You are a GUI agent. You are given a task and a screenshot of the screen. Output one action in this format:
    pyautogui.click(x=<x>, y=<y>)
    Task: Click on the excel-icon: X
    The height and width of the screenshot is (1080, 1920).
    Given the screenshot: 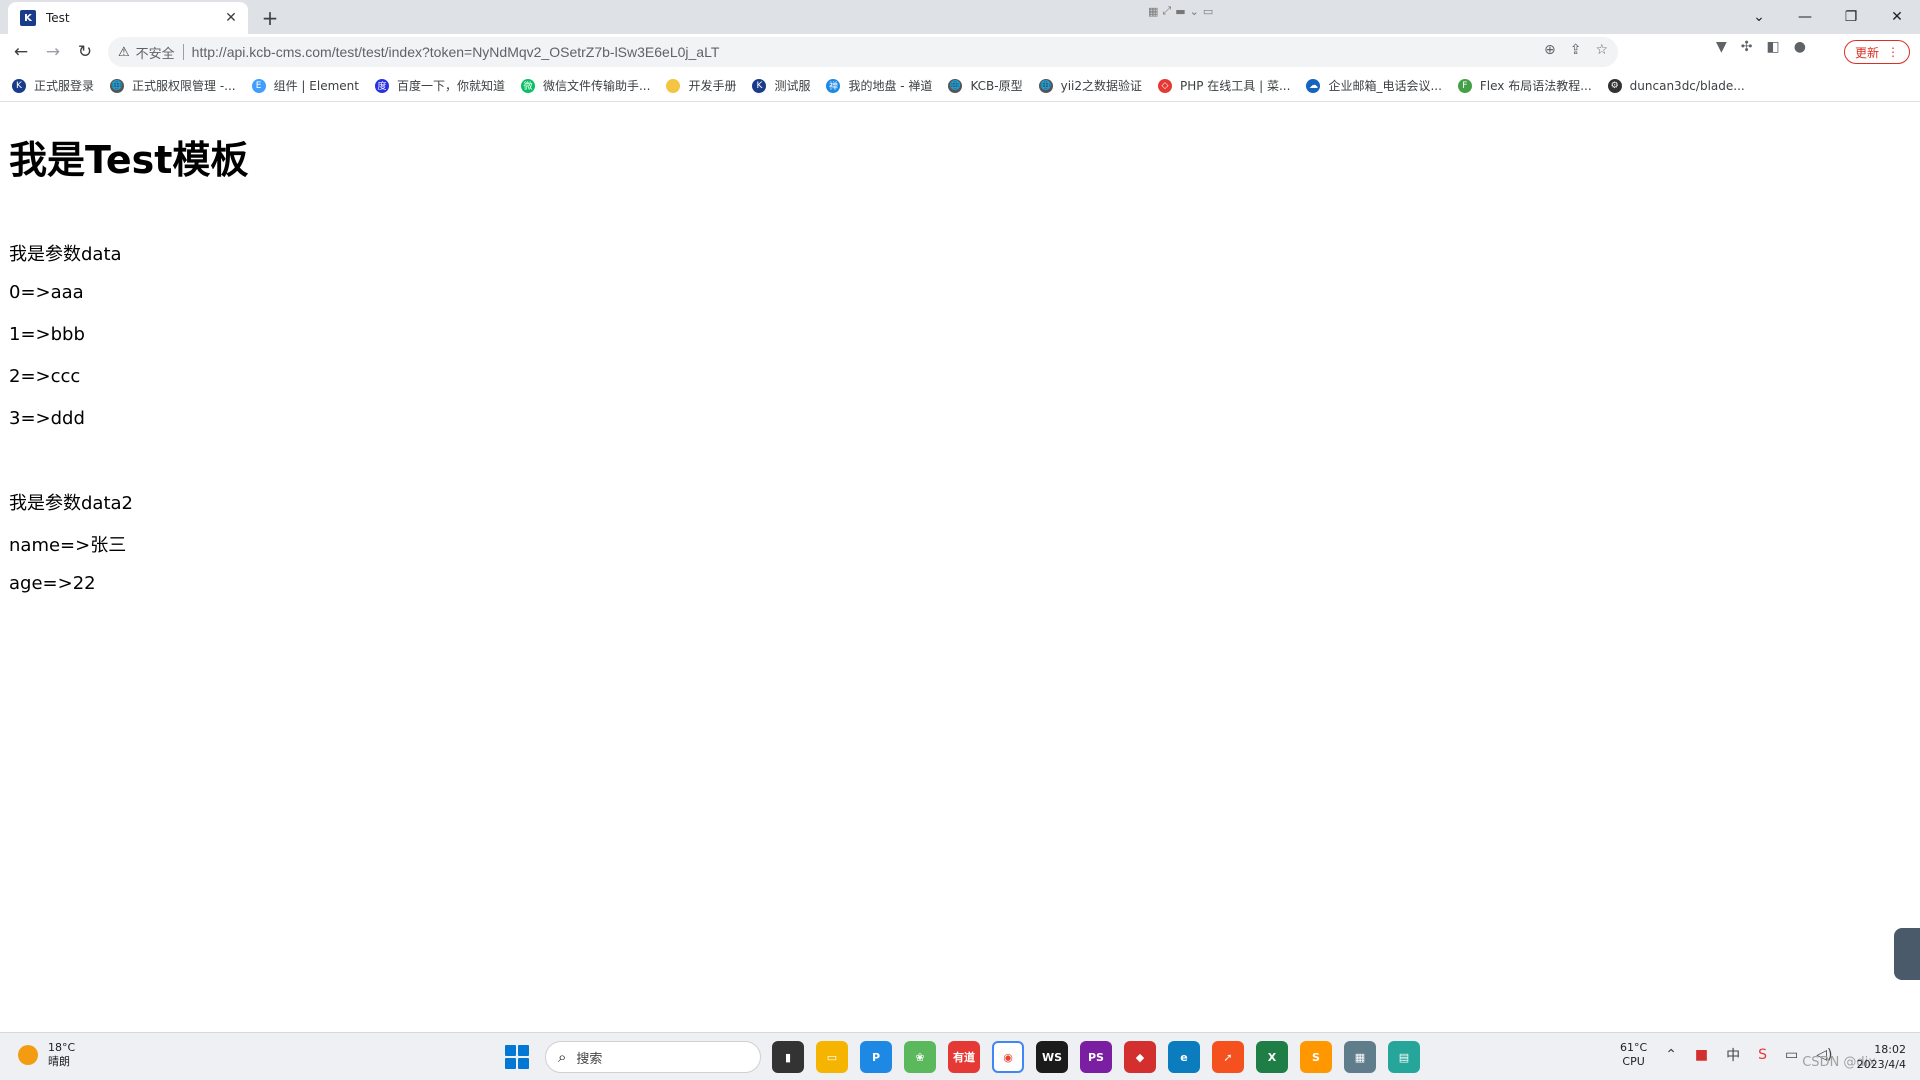 What is the action you would take?
    pyautogui.click(x=1272, y=1057)
    